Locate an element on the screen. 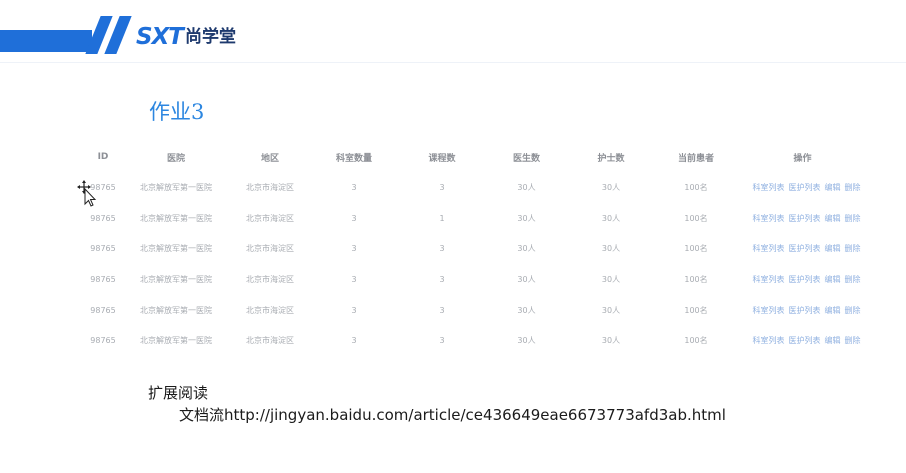  column-header-id: ID is located at coordinates (103, 157).